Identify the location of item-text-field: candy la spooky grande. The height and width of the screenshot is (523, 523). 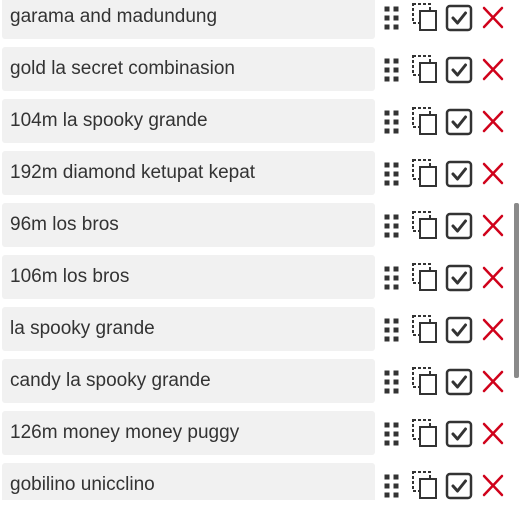
(188, 381).